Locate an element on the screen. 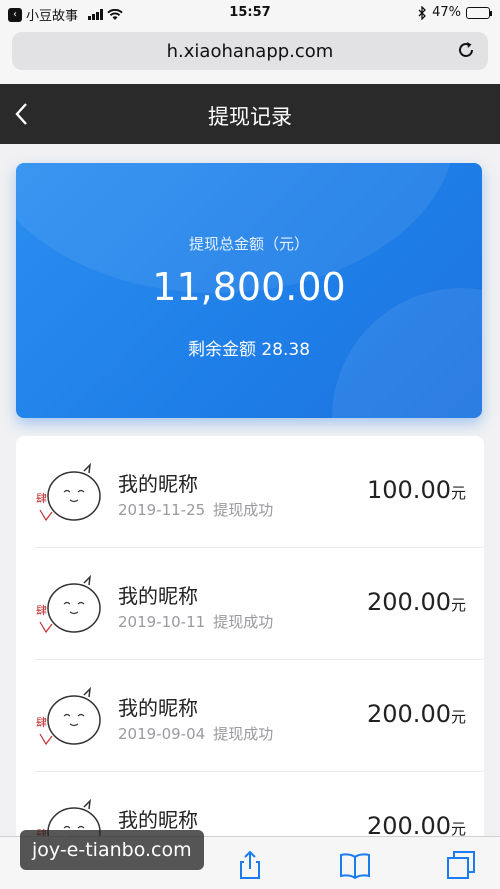  record-amount-value: 100.00 is located at coordinates (409, 490).